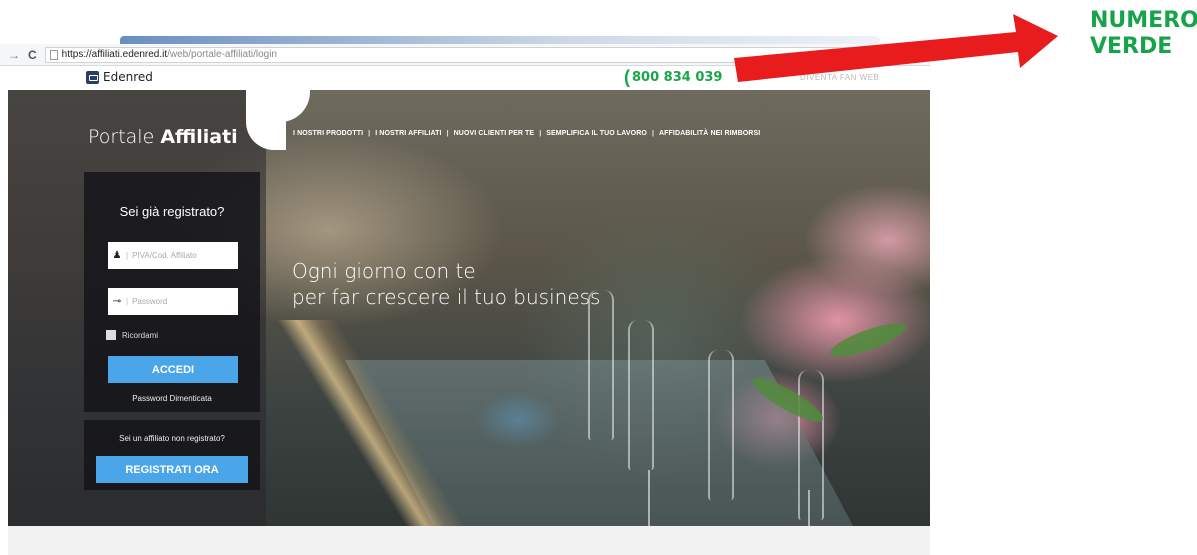 The height and width of the screenshot is (555, 1197). I want to click on phone-handset-icon: (, so click(627, 77).